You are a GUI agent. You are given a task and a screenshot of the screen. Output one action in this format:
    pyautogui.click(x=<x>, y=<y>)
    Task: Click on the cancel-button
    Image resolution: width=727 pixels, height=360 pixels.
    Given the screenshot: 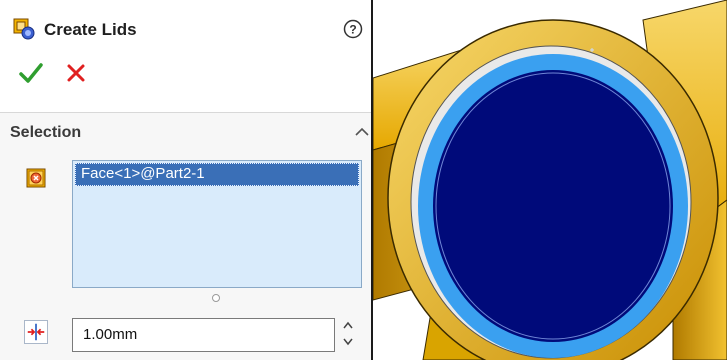 What is the action you would take?
    pyautogui.click(x=76, y=73)
    